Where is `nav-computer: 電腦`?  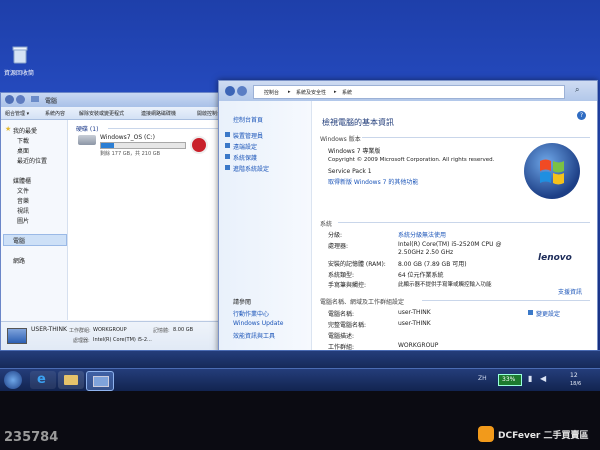 nav-computer: 電腦 is located at coordinates (19, 240).